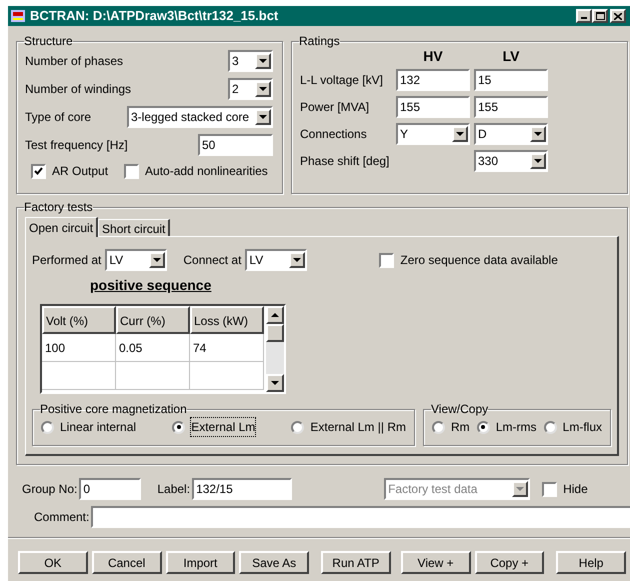  I want to click on field-label: Phase shift [deg], so click(345, 161).